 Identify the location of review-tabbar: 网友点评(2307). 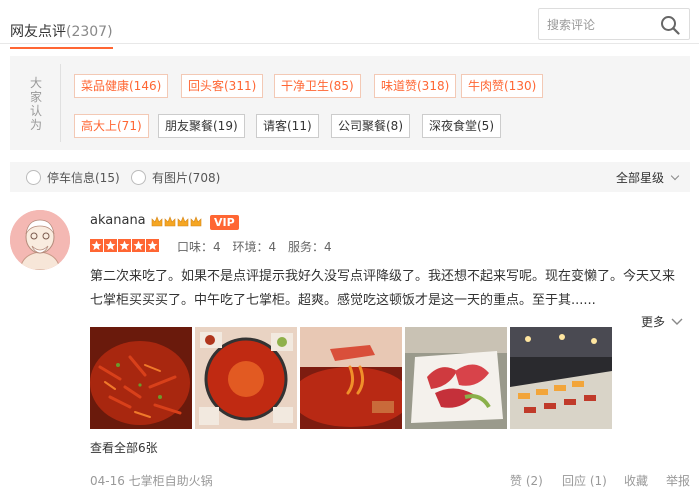
(349, 24).